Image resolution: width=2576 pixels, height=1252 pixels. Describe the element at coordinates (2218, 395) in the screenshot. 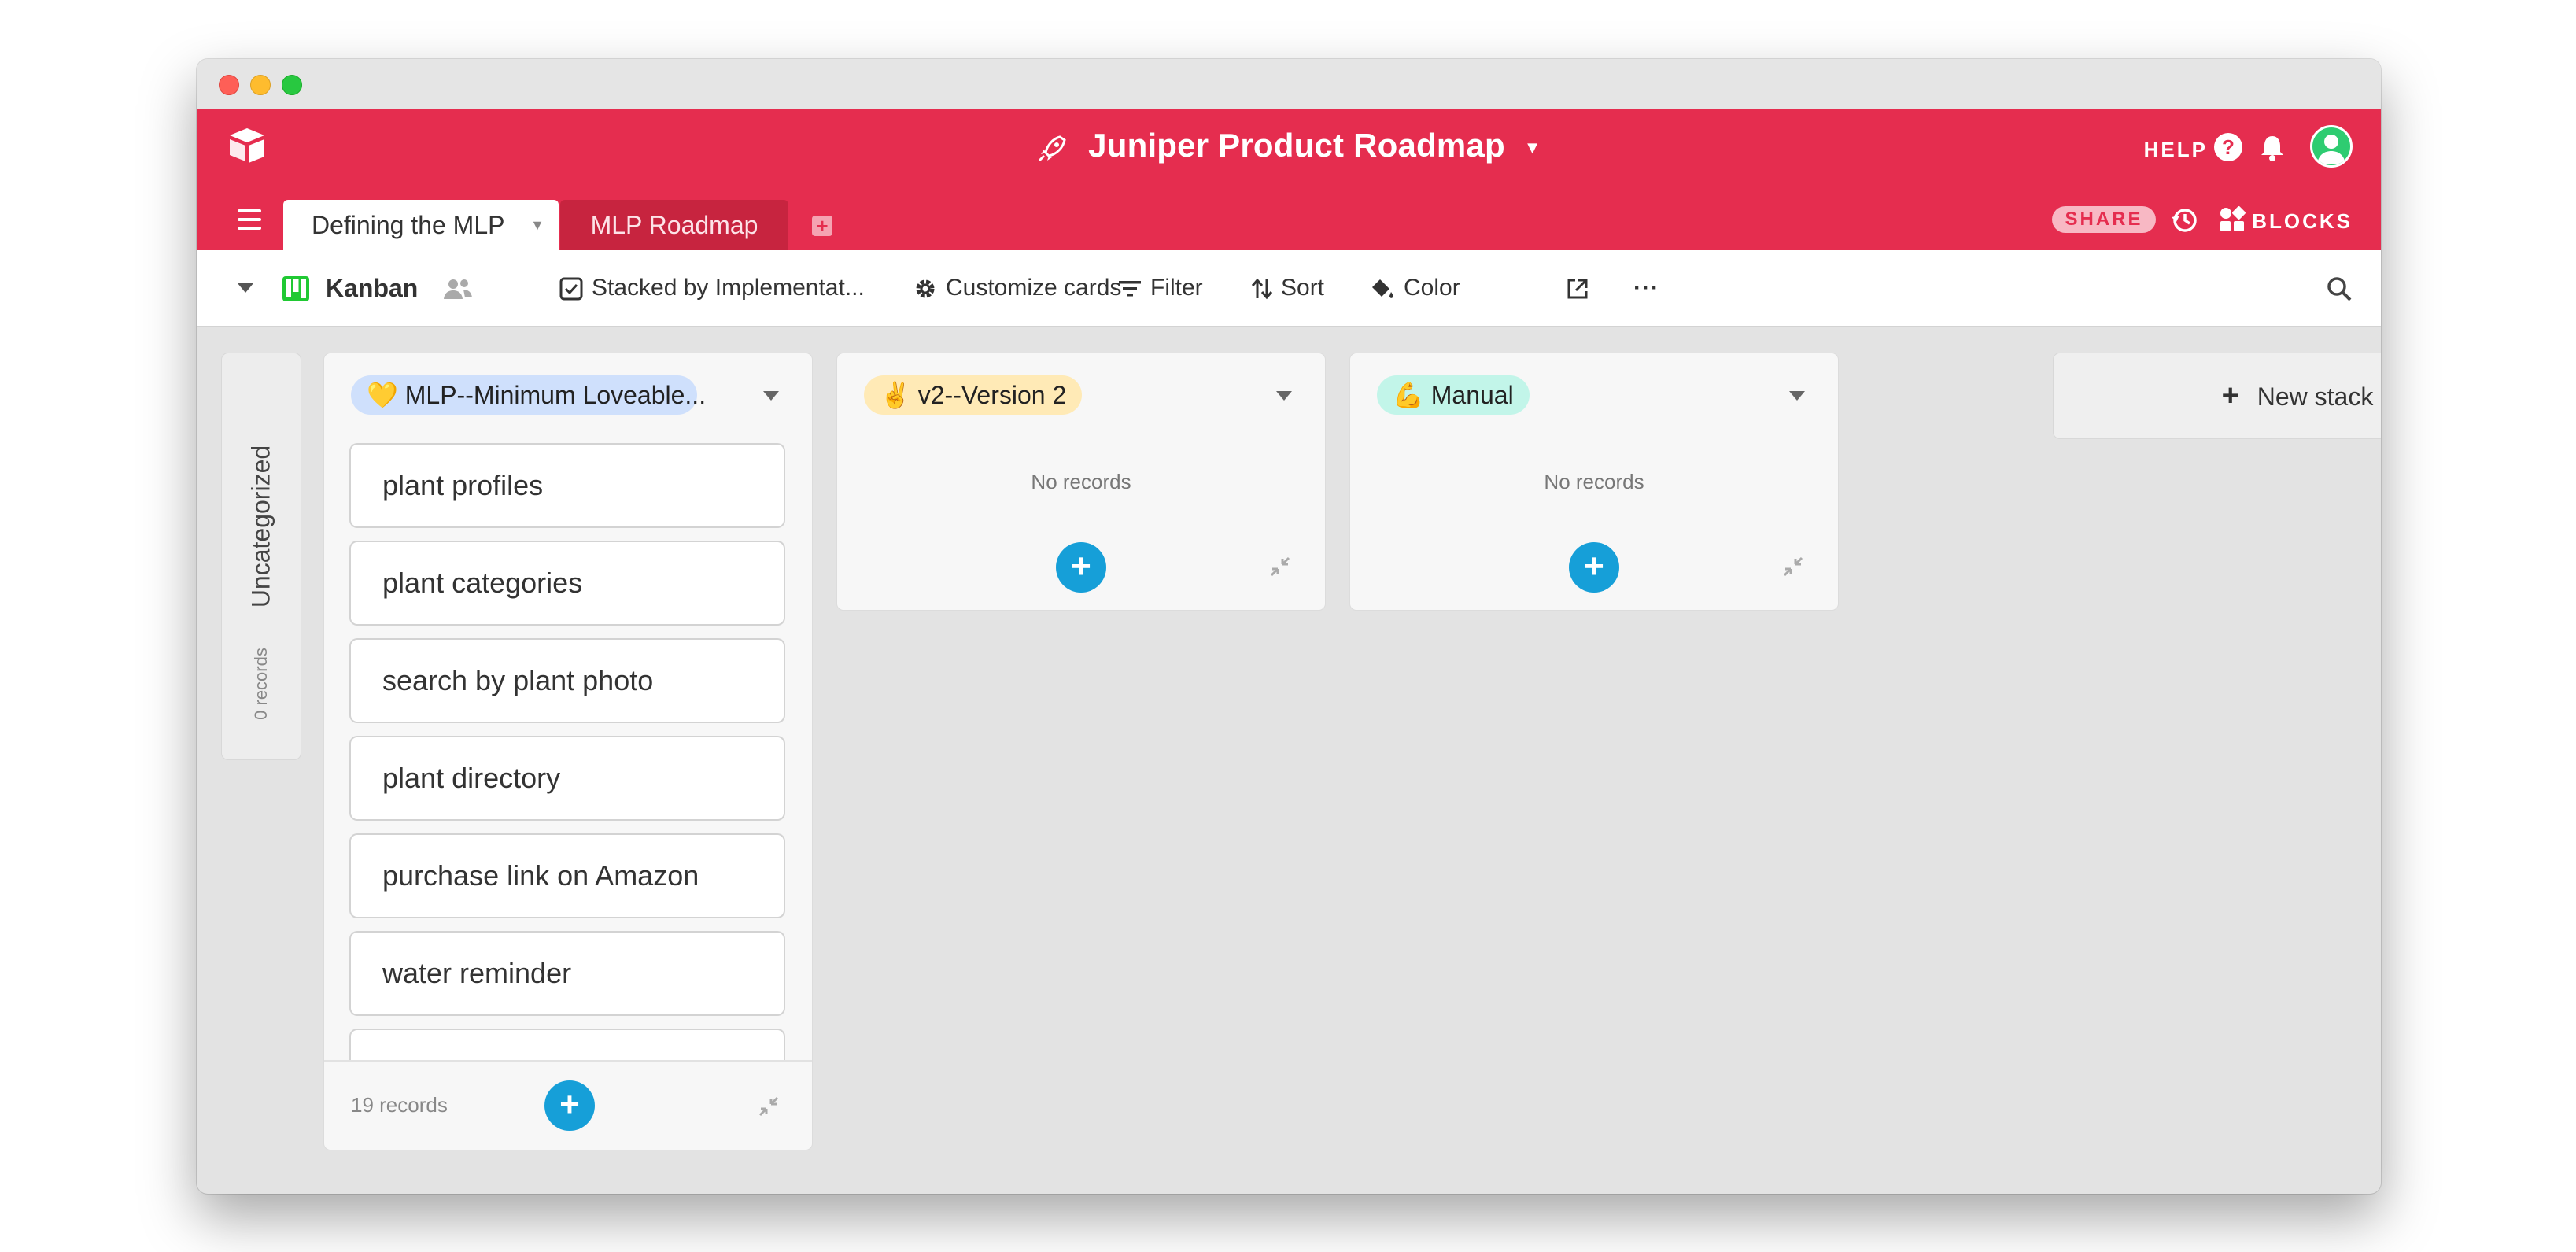

I see `new-stack-button: + New stack` at that location.